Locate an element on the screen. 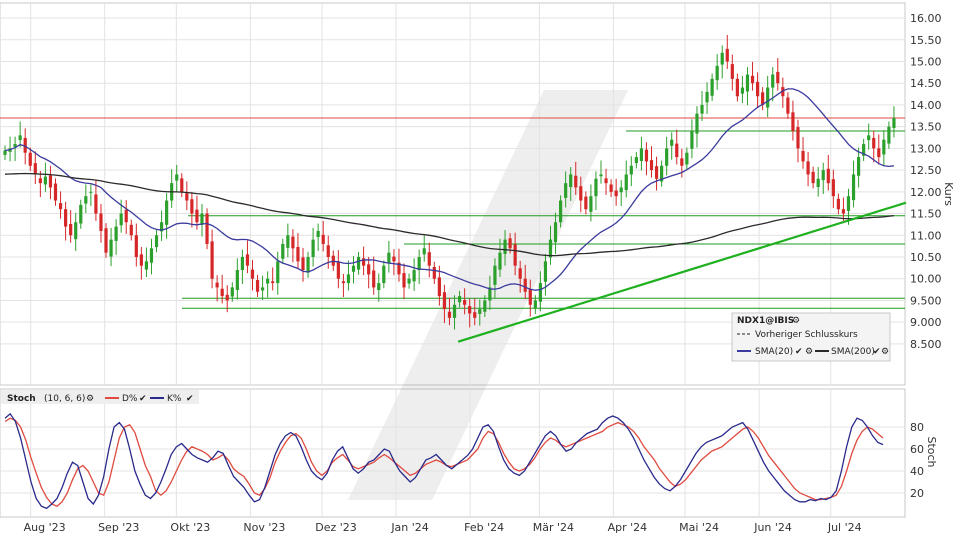 This screenshot has width=960, height=540. stoch-legend: Stoch (10, 6, 6) ⚙ D% ✔ K% ✔ is located at coordinates (100, 397).